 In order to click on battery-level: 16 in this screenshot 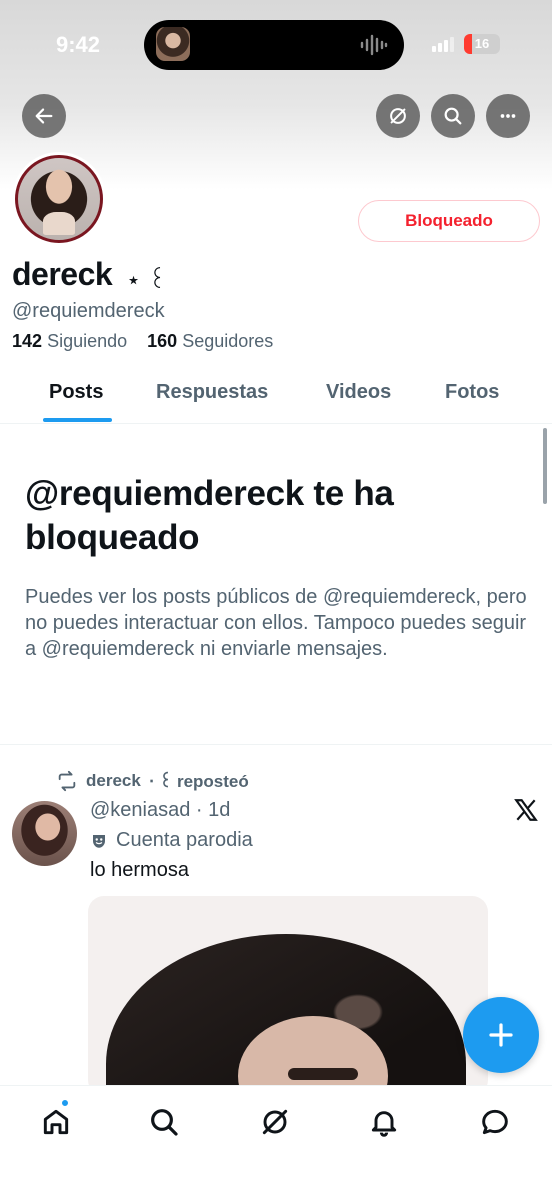, I will do `click(482, 43)`.